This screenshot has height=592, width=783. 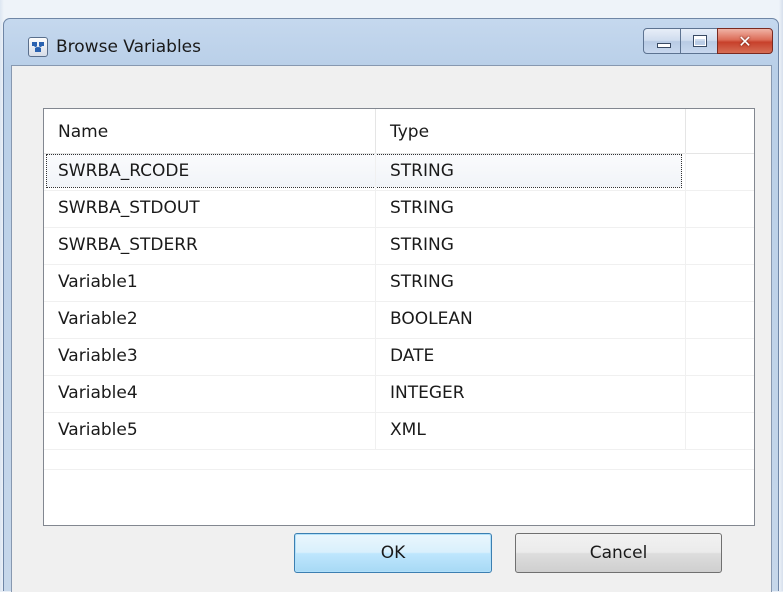 I want to click on cell-variable-name: Variable2, so click(x=210, y=319).